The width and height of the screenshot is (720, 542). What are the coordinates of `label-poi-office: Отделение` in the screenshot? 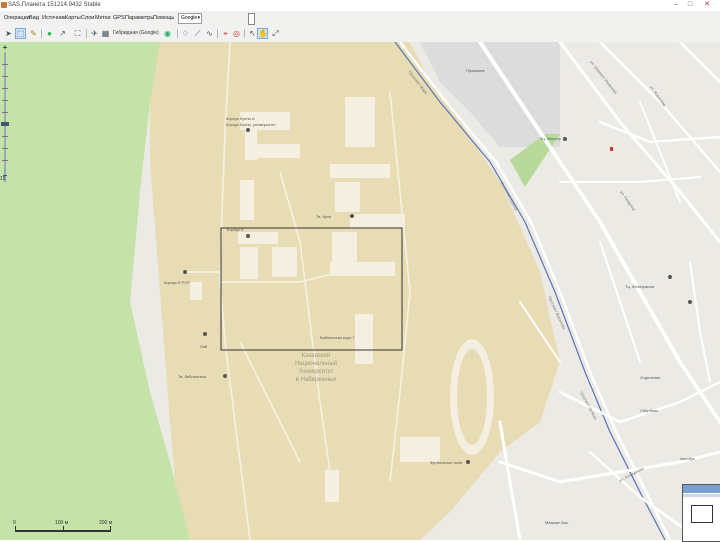 It's located at (650, 377).